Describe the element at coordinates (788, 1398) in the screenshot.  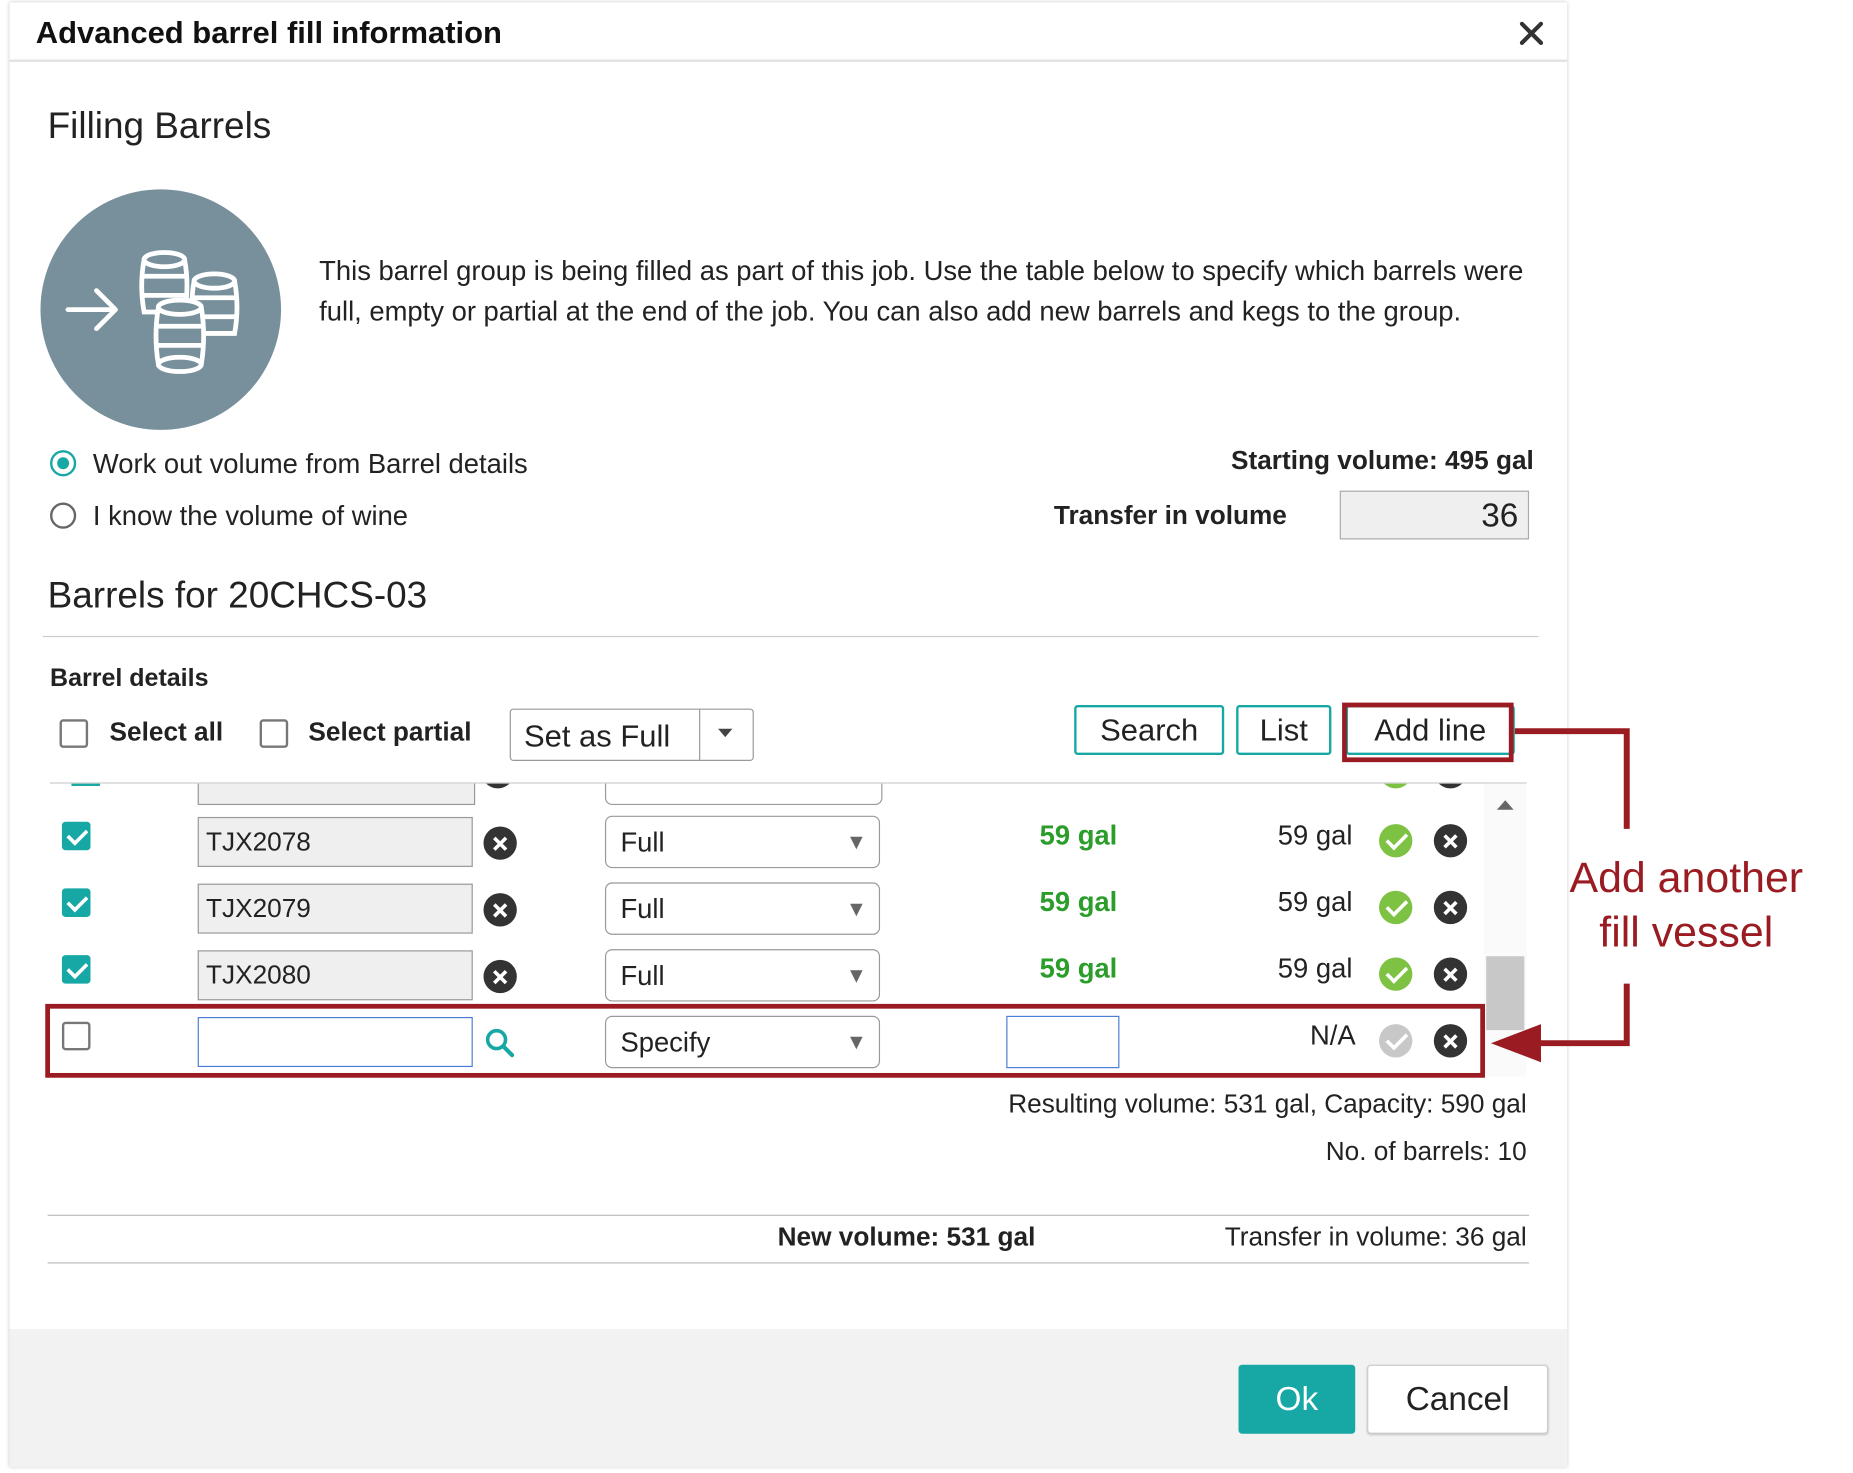
I see `dialog-footer: Ok Cancel` at that location.